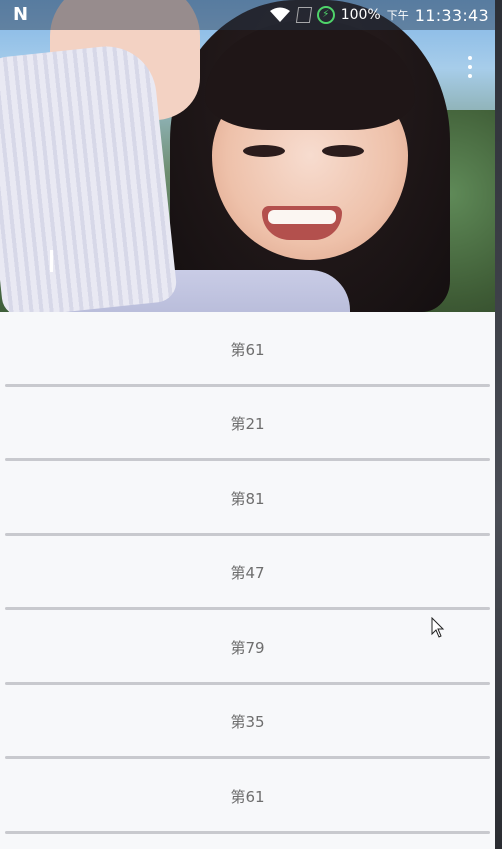 The image size is (502, 849). I want to click on list-item-label: 第81, so click(247, 498).